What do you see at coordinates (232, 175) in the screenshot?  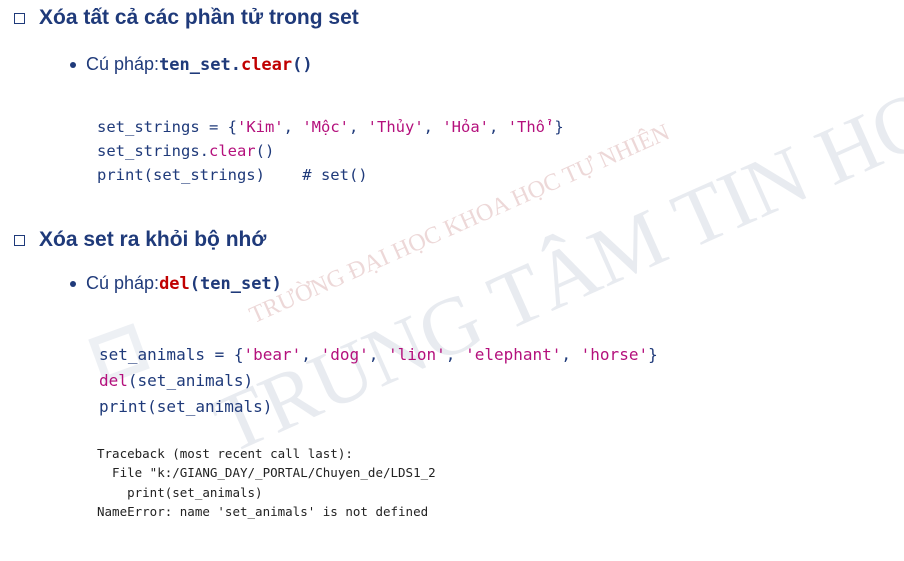 I see `code-line: print(set_strings) # set()` at bounding box center [232, 175].